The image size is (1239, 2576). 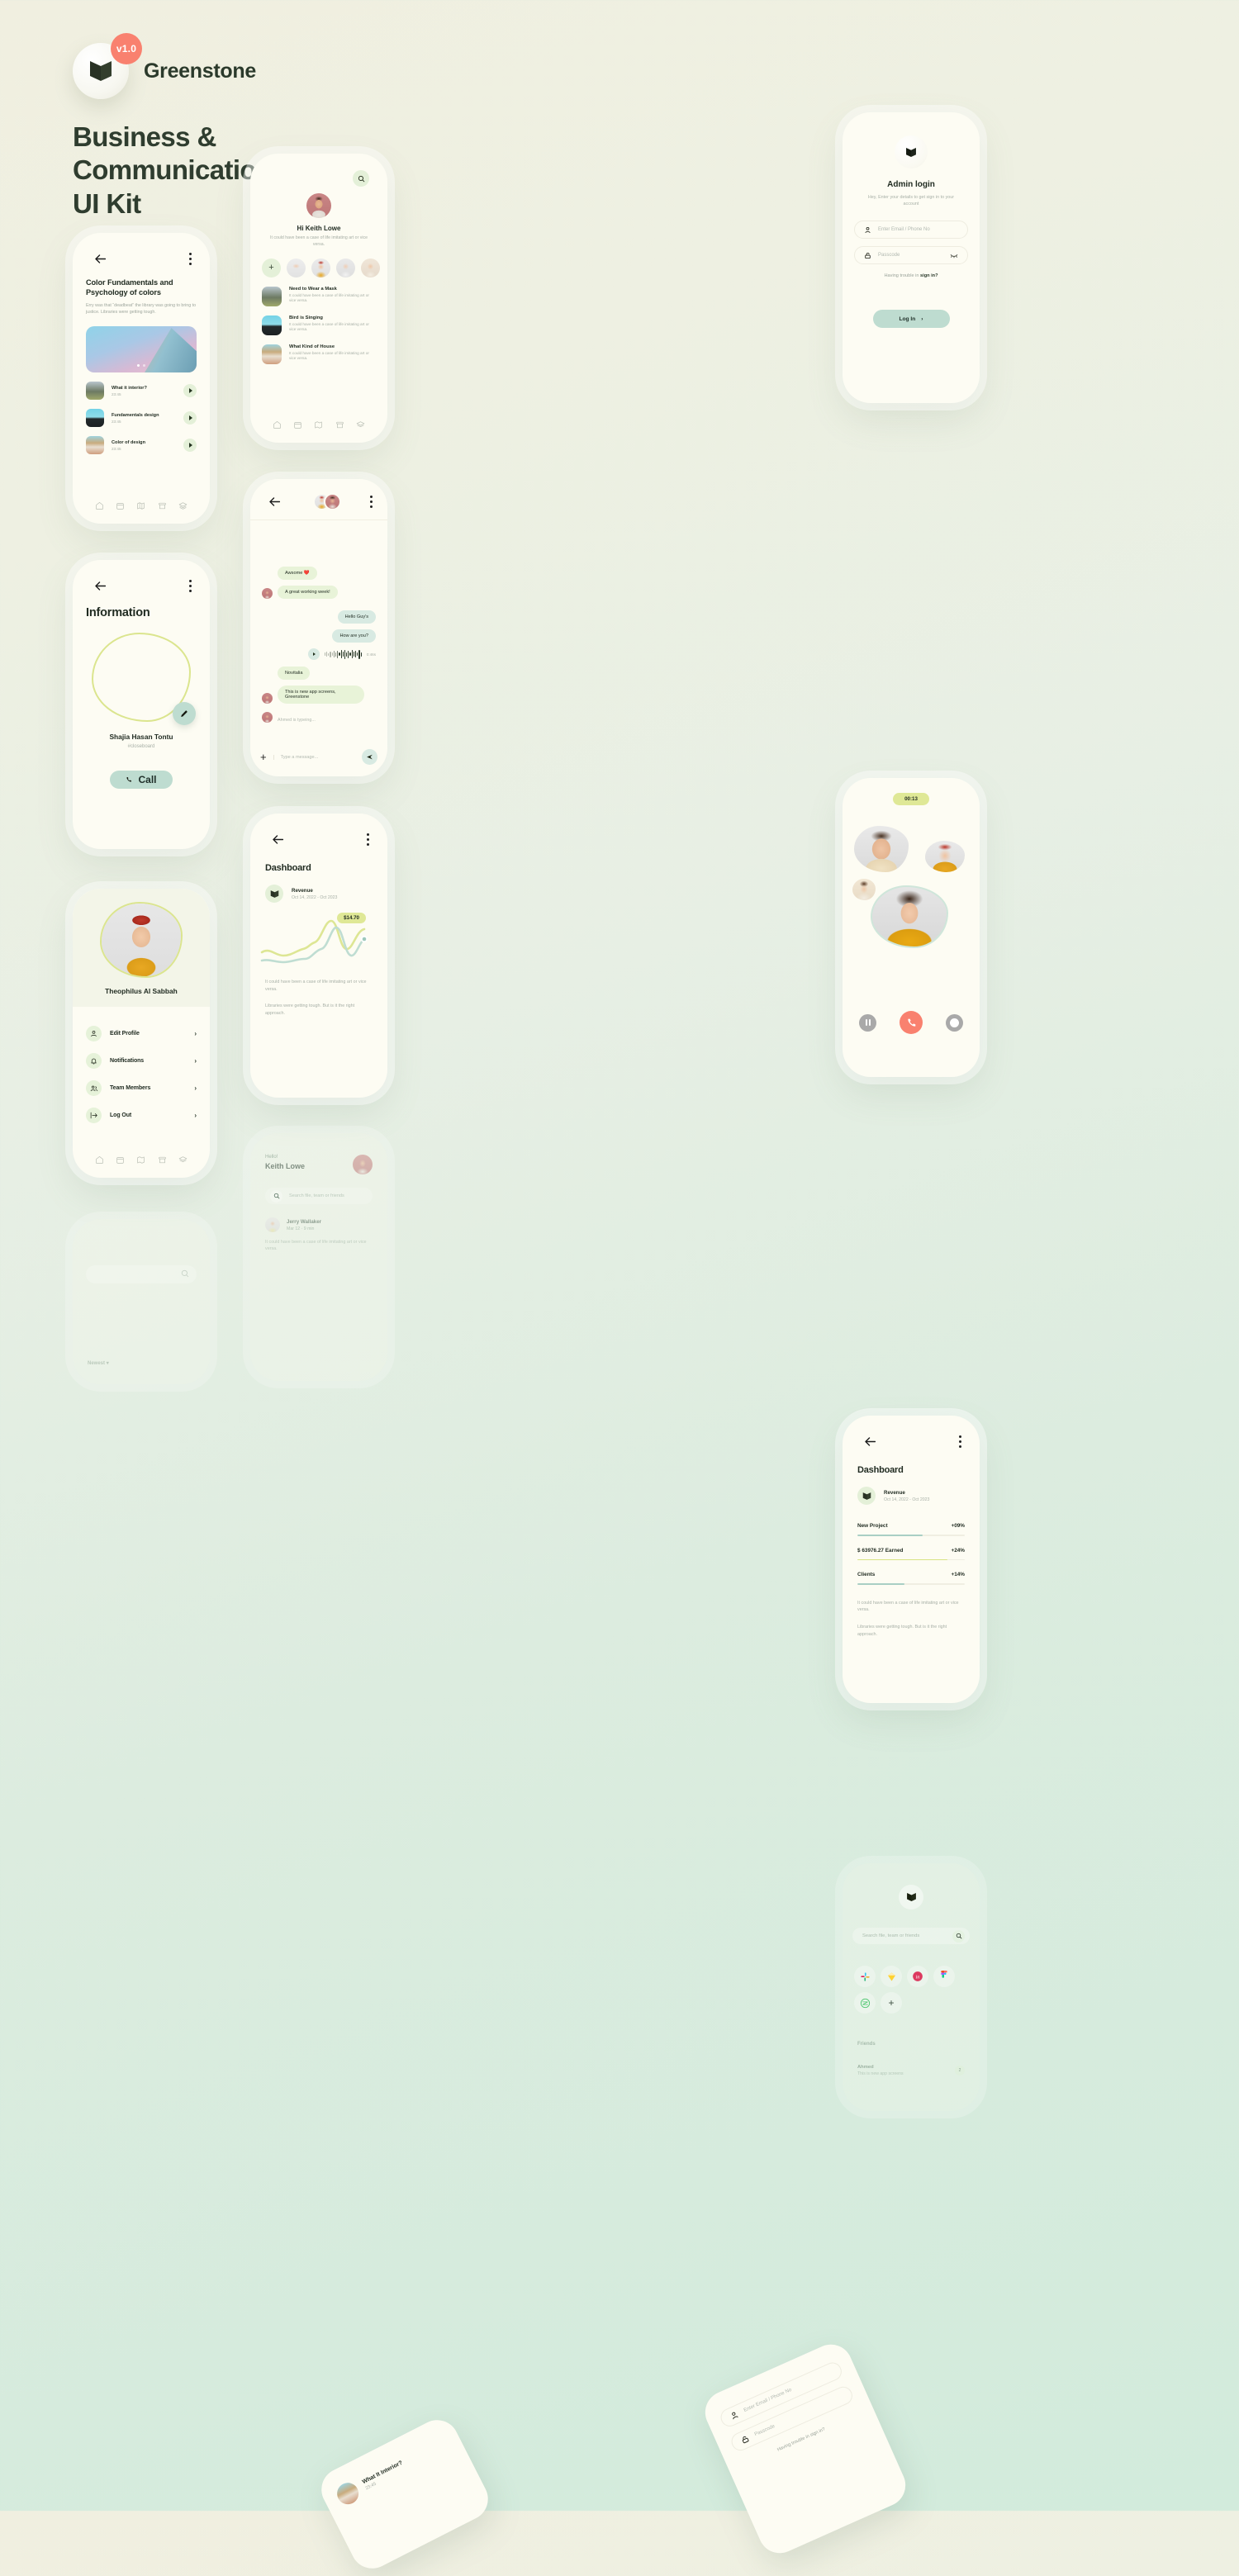 What do you see at coordinates (312, 346) in the screenshot?
I see `feed-item-title: What Kind of House` at bounding box center [312, 346].